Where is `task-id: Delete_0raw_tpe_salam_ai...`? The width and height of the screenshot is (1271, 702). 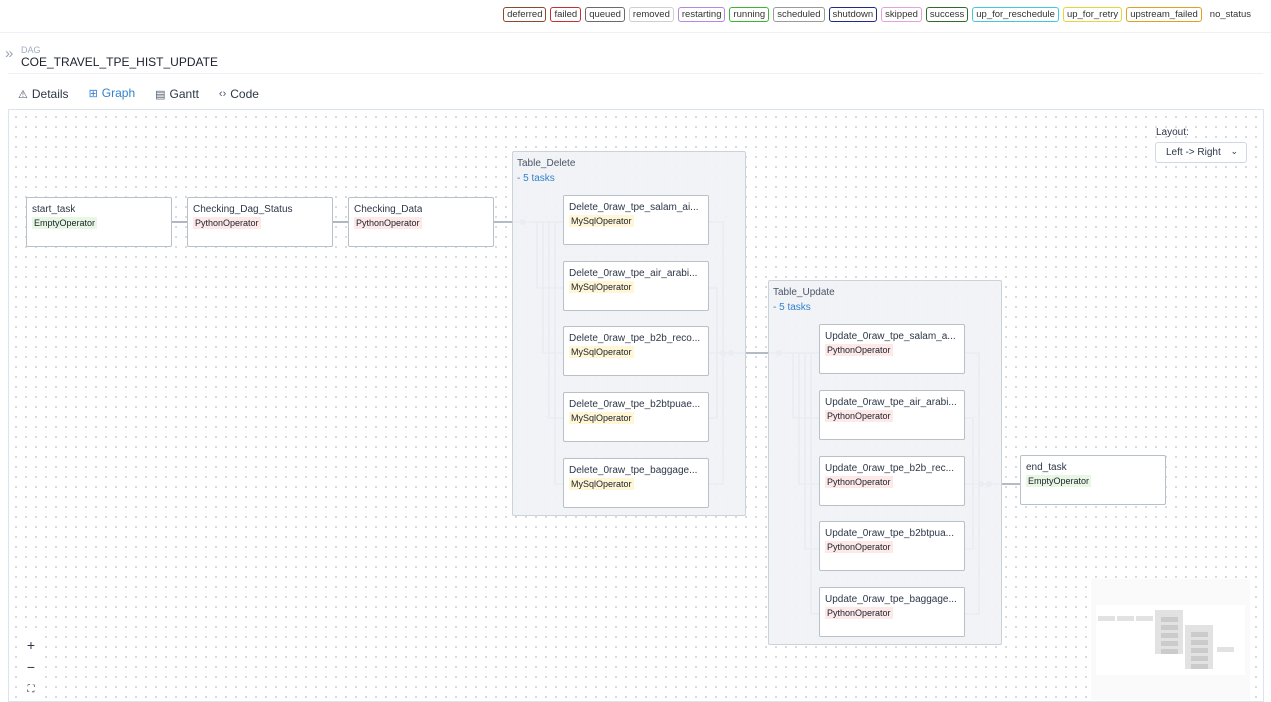
task-id: Delete_0raw_tpe_salam_ai... is located at coordinates (634, 207).